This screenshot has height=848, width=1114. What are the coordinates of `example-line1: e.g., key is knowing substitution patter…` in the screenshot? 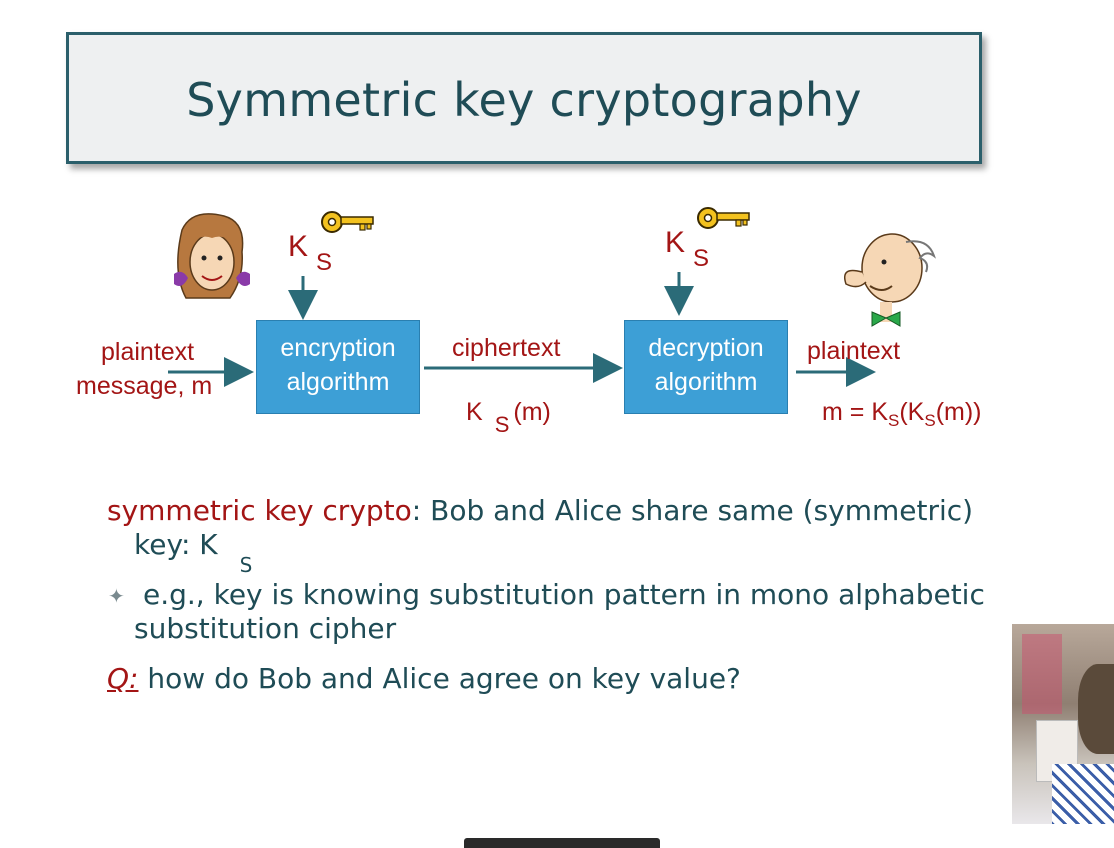 It's located at (564, 594).